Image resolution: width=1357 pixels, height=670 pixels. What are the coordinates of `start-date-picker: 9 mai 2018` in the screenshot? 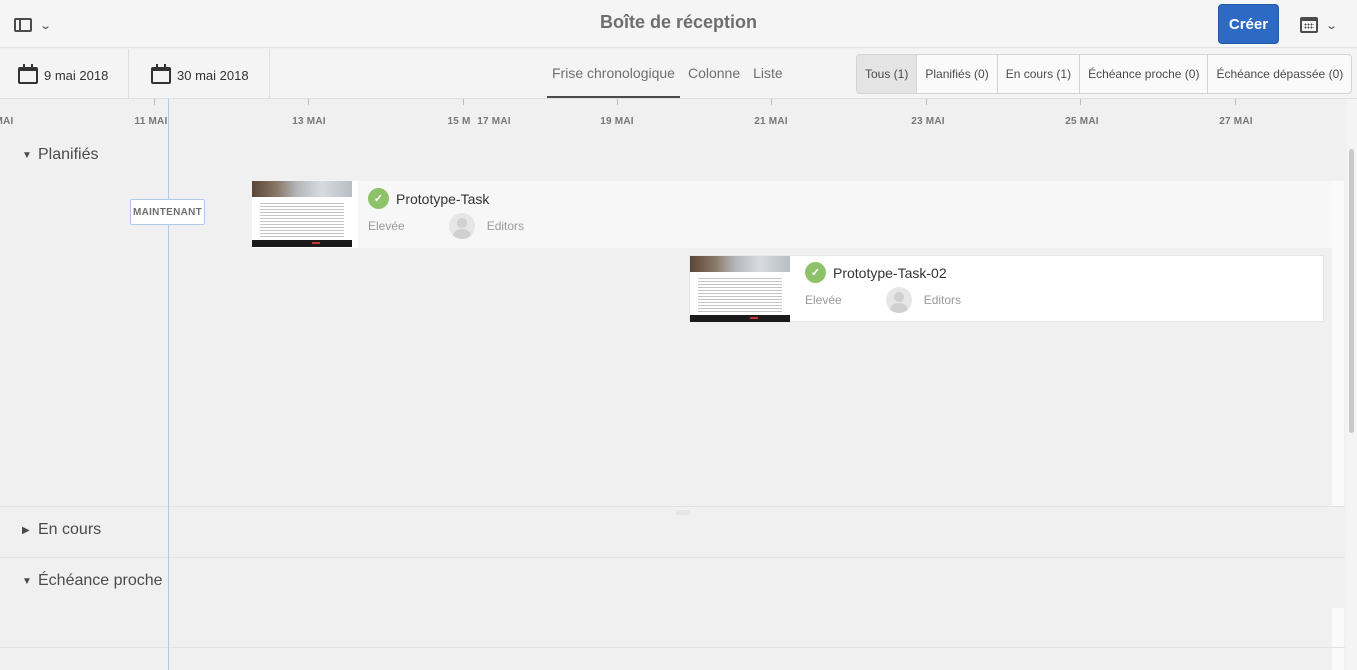 It's located at (64, 73).